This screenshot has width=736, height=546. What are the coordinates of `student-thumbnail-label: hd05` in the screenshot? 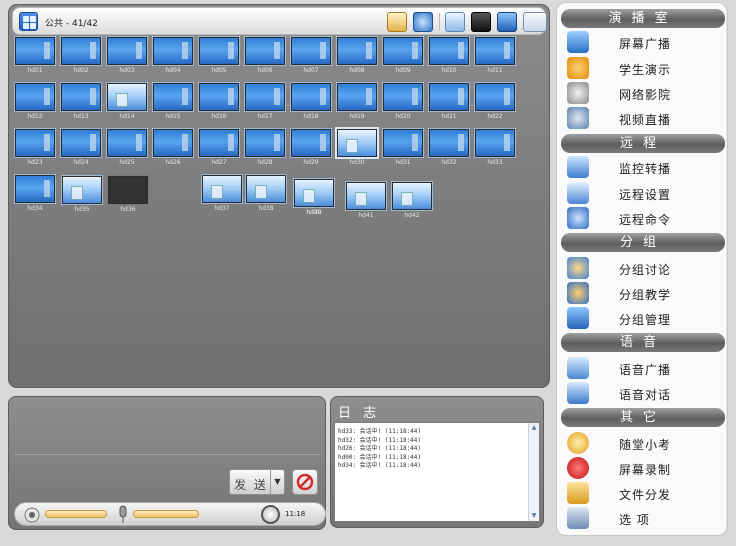 It's located at (219, 70).